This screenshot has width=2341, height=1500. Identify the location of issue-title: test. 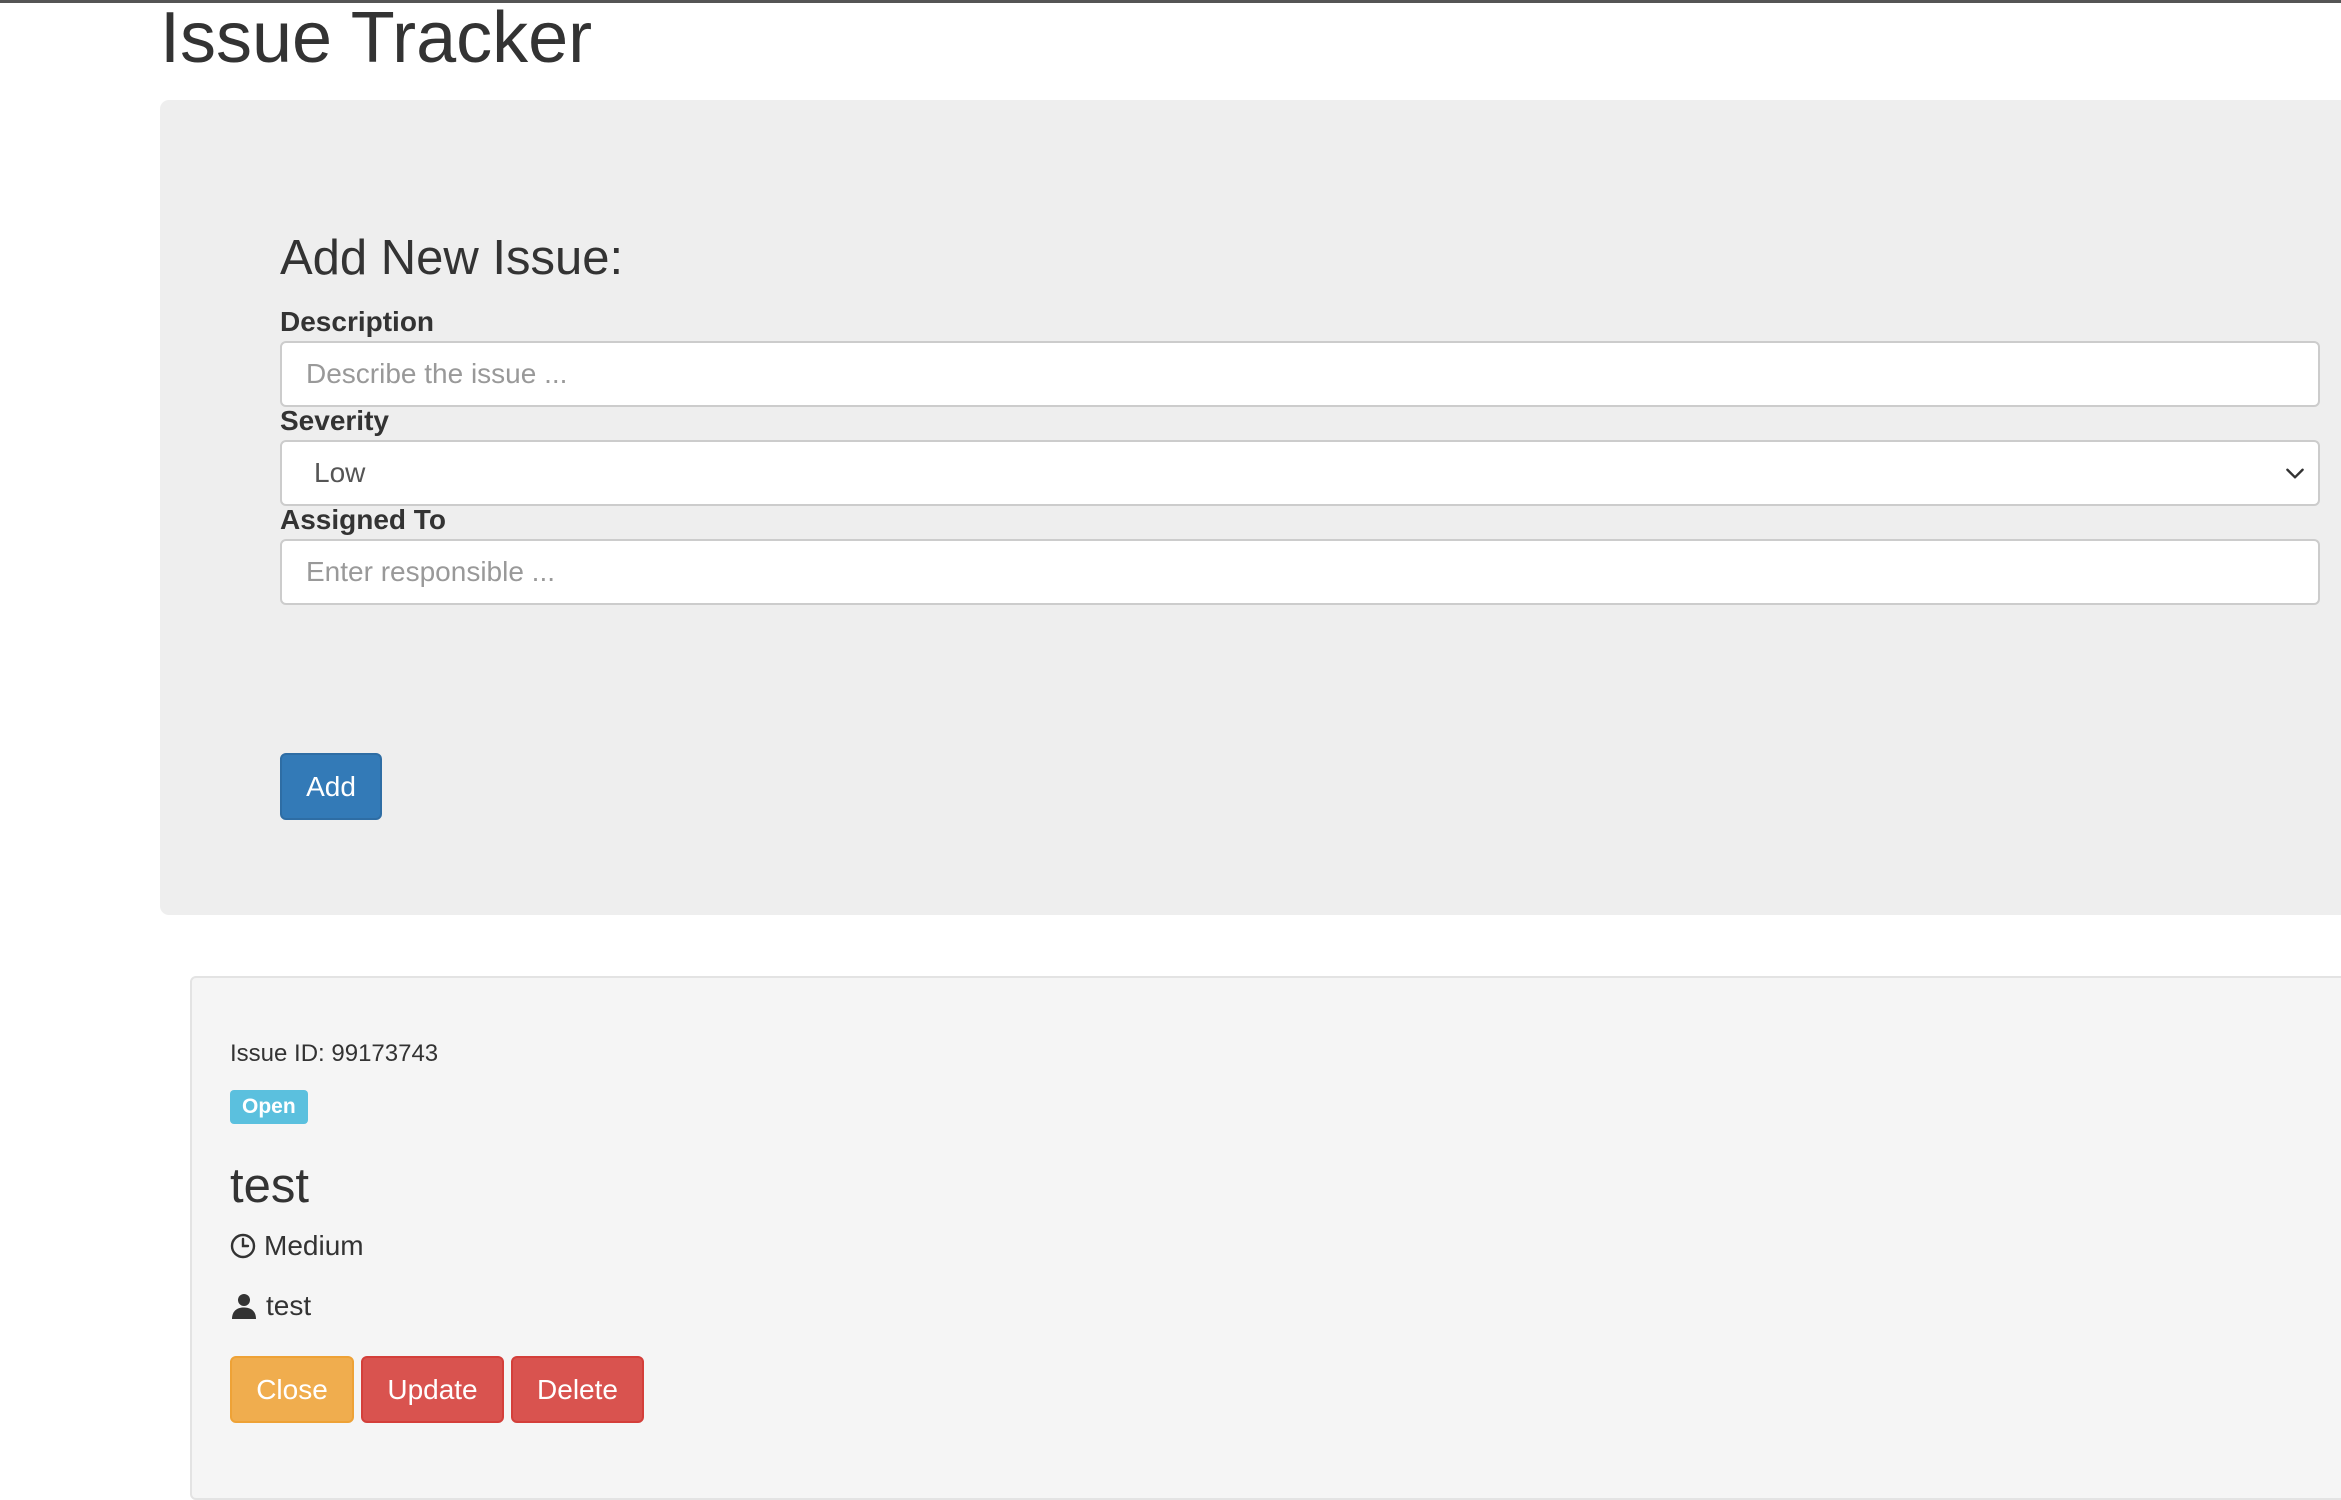
(269, 1186).